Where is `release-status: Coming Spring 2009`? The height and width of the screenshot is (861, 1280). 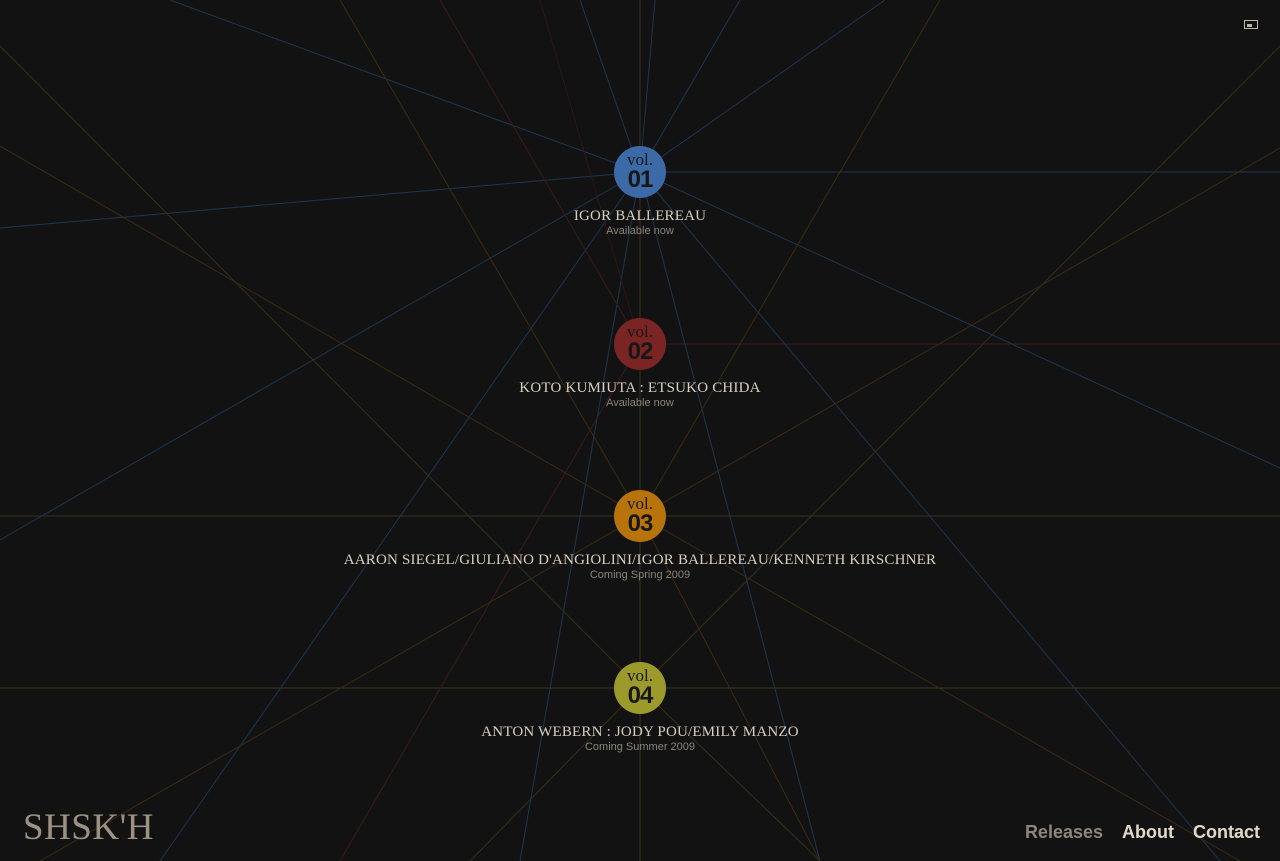 release-status: Coming Spring 2009 is located at coordinates (640, 575).